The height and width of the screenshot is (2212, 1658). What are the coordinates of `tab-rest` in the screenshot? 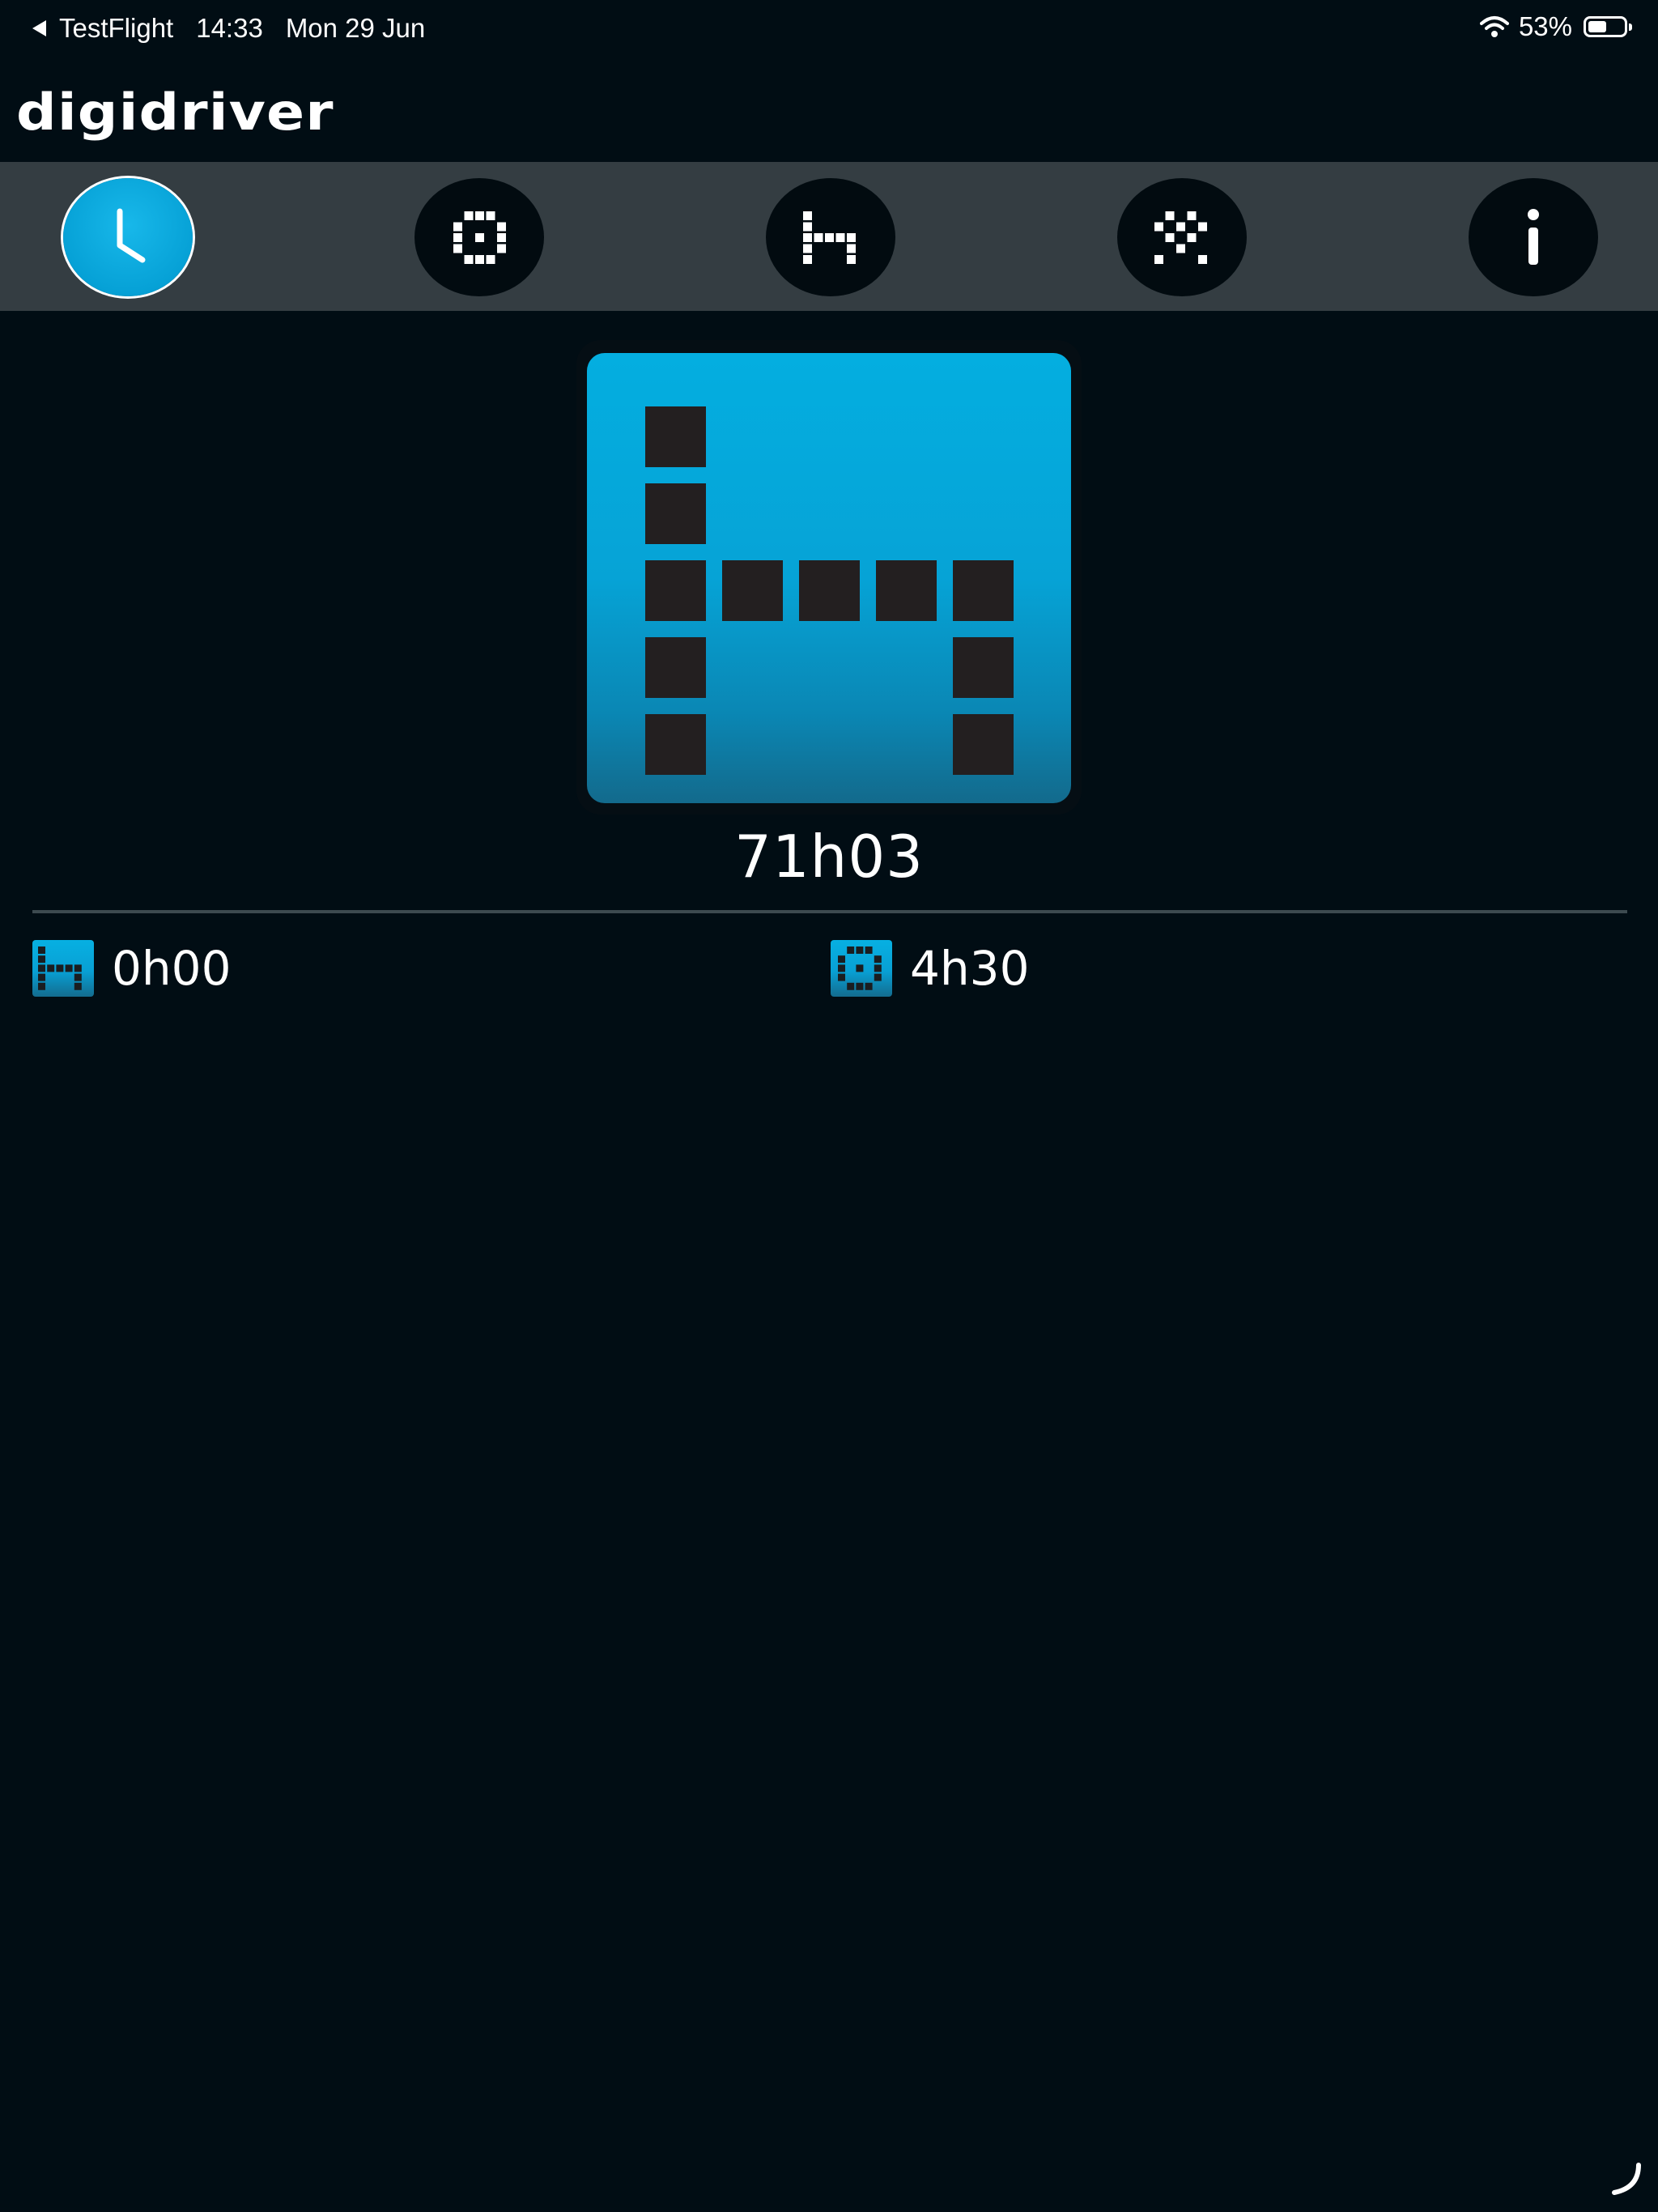 It's located at (830, 237).